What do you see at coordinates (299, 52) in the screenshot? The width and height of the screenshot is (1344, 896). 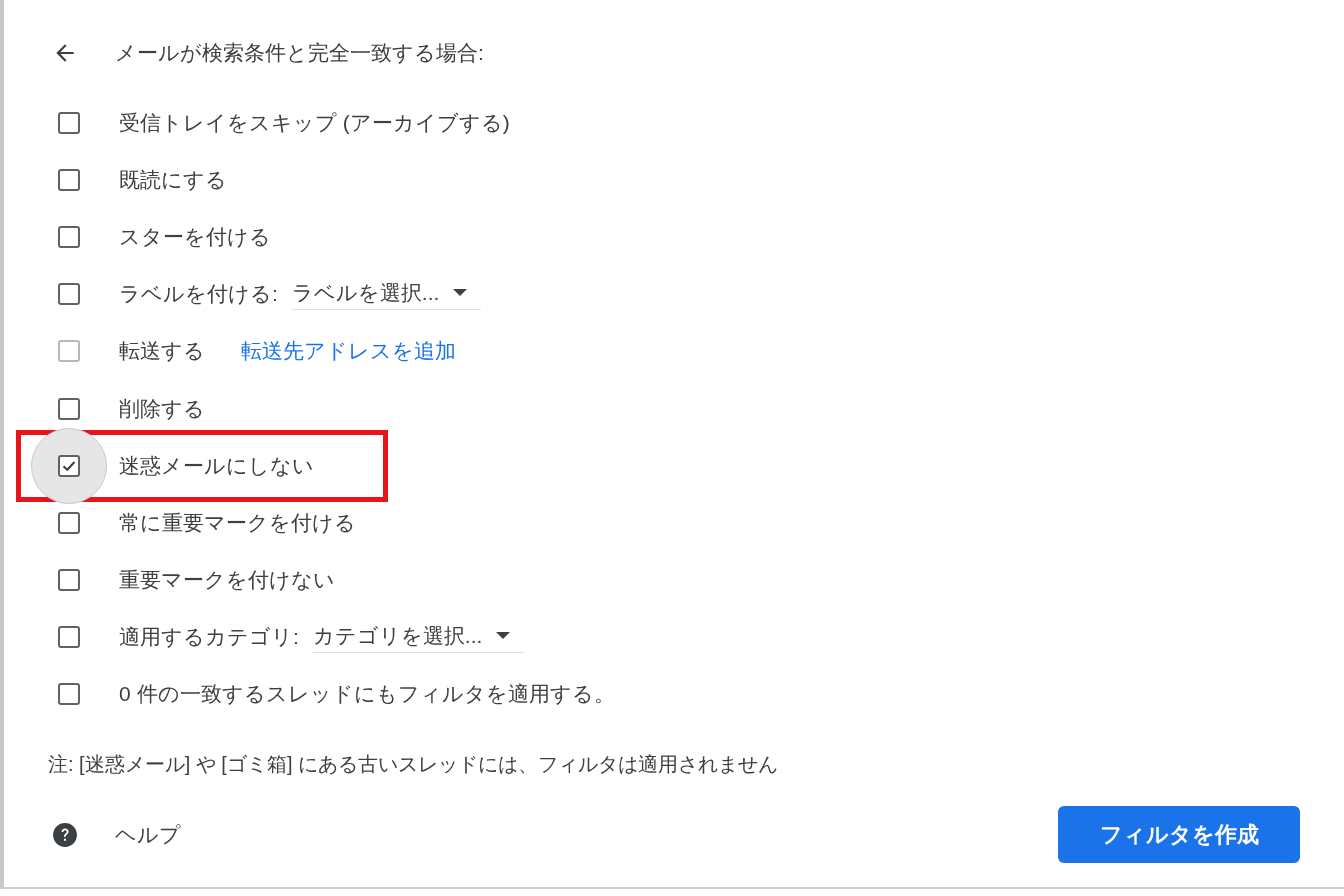 I see `filter-heading: メールが検索条件と完全一致する場合:` at bounding box center [299, 52].